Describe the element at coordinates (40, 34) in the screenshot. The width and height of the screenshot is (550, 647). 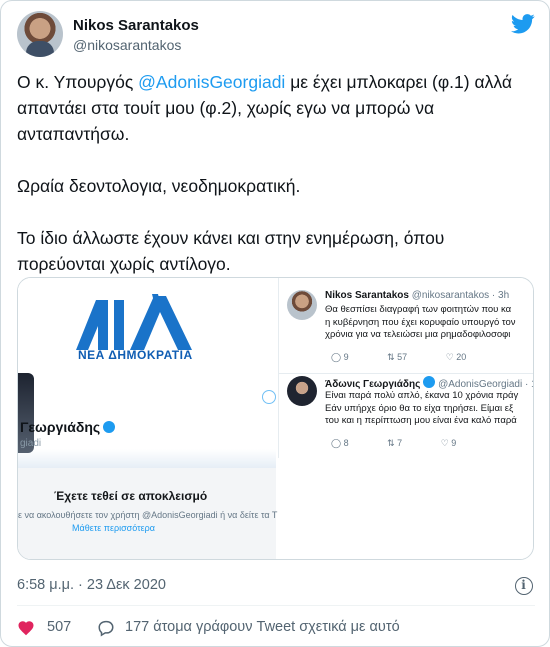
I see `author-avatar` at that location.